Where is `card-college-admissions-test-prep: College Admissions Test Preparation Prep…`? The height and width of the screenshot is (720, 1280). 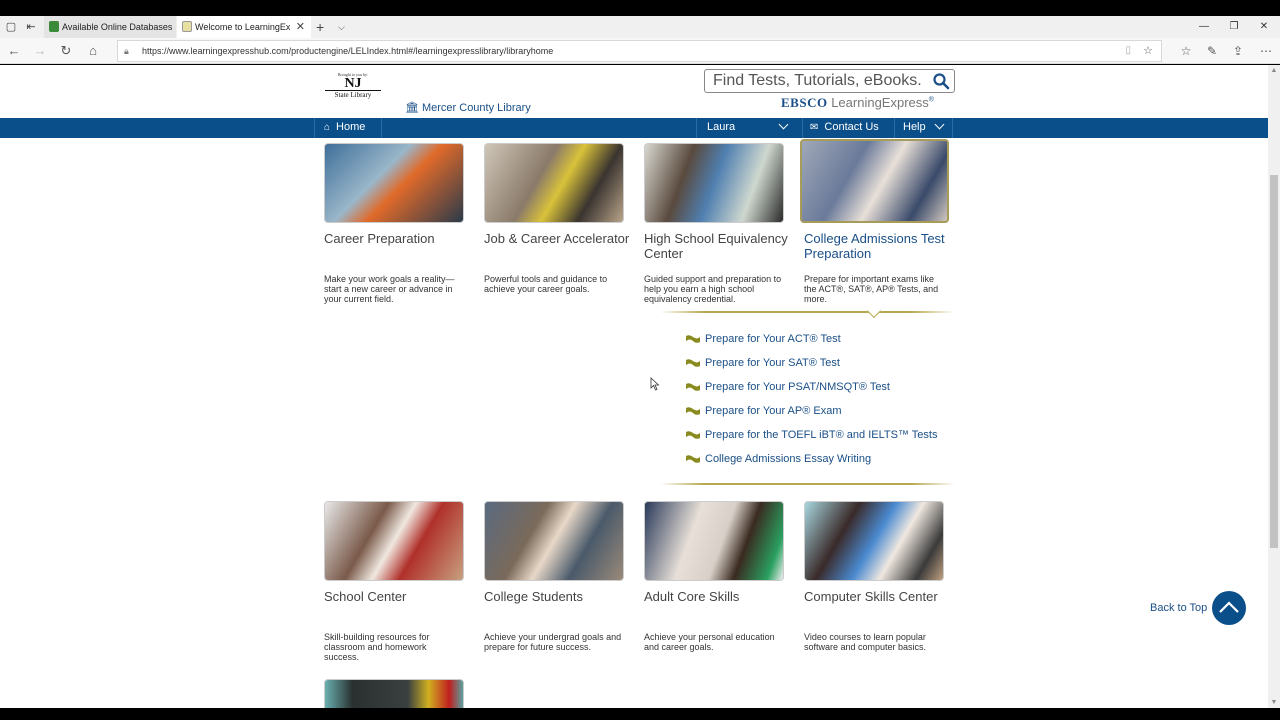
card-college-admissions-test-prep: College Admissions Test Preparation Prep… is located at coordinates (880, 221).